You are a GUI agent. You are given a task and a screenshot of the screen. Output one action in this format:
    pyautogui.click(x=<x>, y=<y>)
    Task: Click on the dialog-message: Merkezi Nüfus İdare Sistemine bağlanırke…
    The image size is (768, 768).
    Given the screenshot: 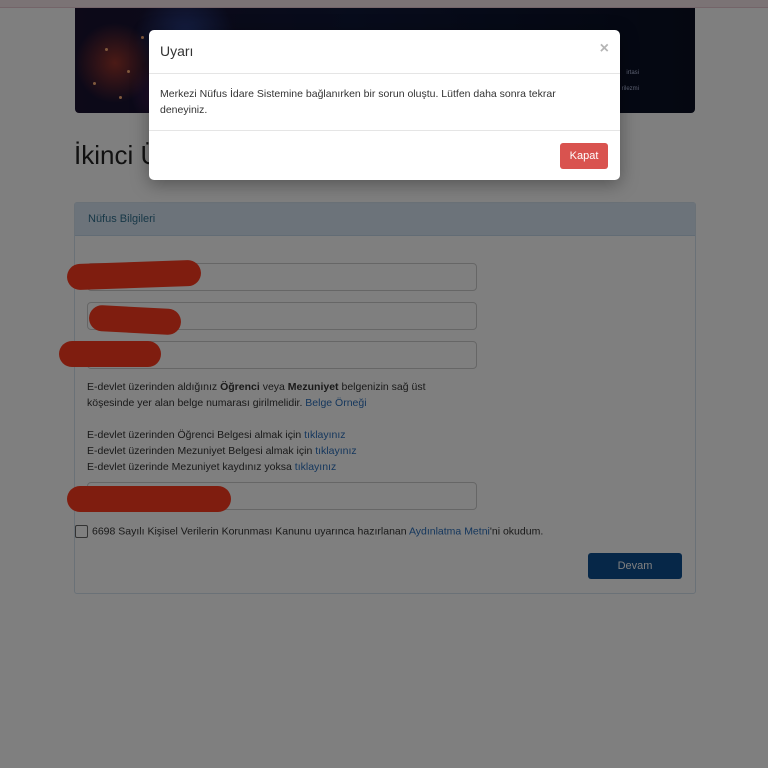 What is the action you would take?
    pyautogui.click(x=358, y=102)
    